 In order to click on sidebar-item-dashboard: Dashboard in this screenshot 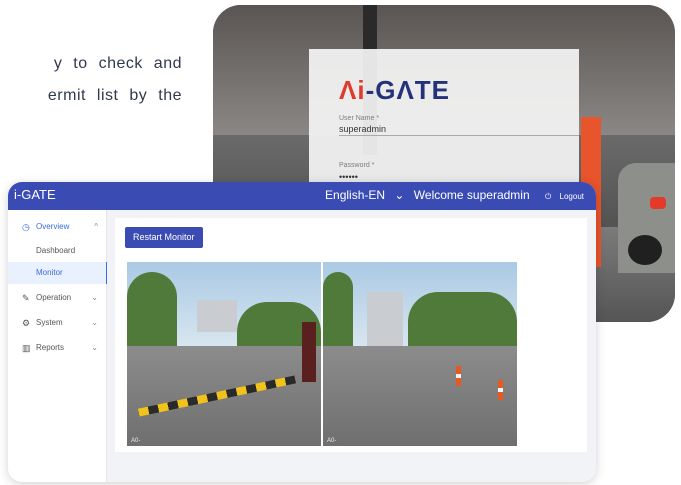, I will do `click(57, 251)`.